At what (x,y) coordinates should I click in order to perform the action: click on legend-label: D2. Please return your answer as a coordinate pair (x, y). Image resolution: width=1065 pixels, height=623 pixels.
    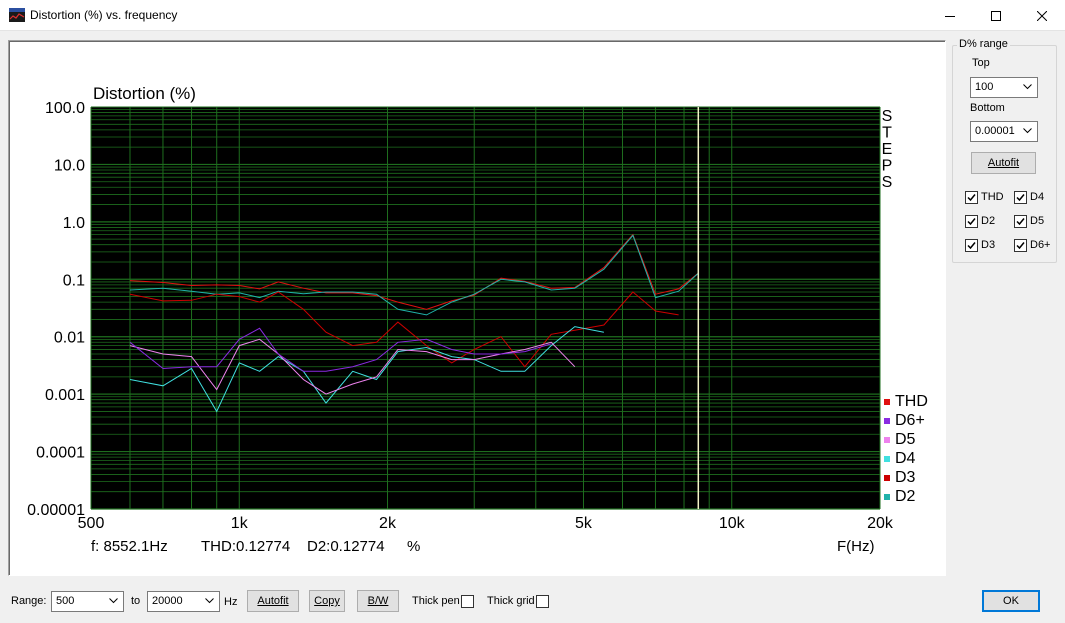
    Looking at the image, I should click on (905, 496).